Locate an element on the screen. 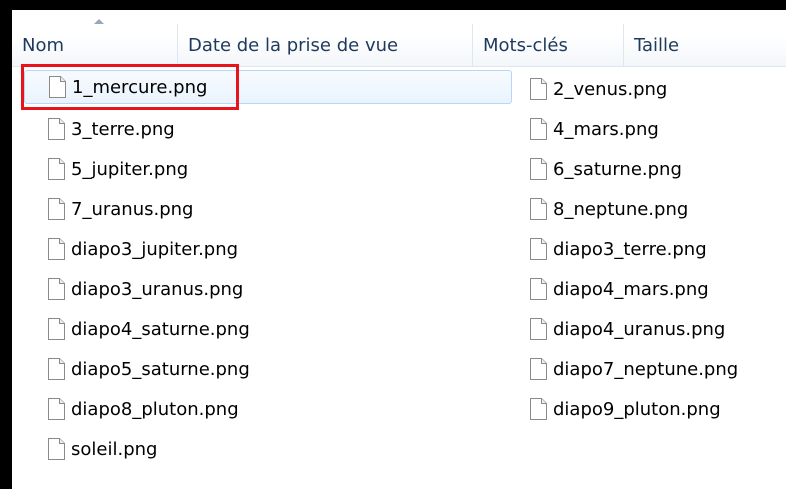 This screenshot has width=786, height=489. file-name: diapo7_neptune.png is located at coordinates (646, 369).